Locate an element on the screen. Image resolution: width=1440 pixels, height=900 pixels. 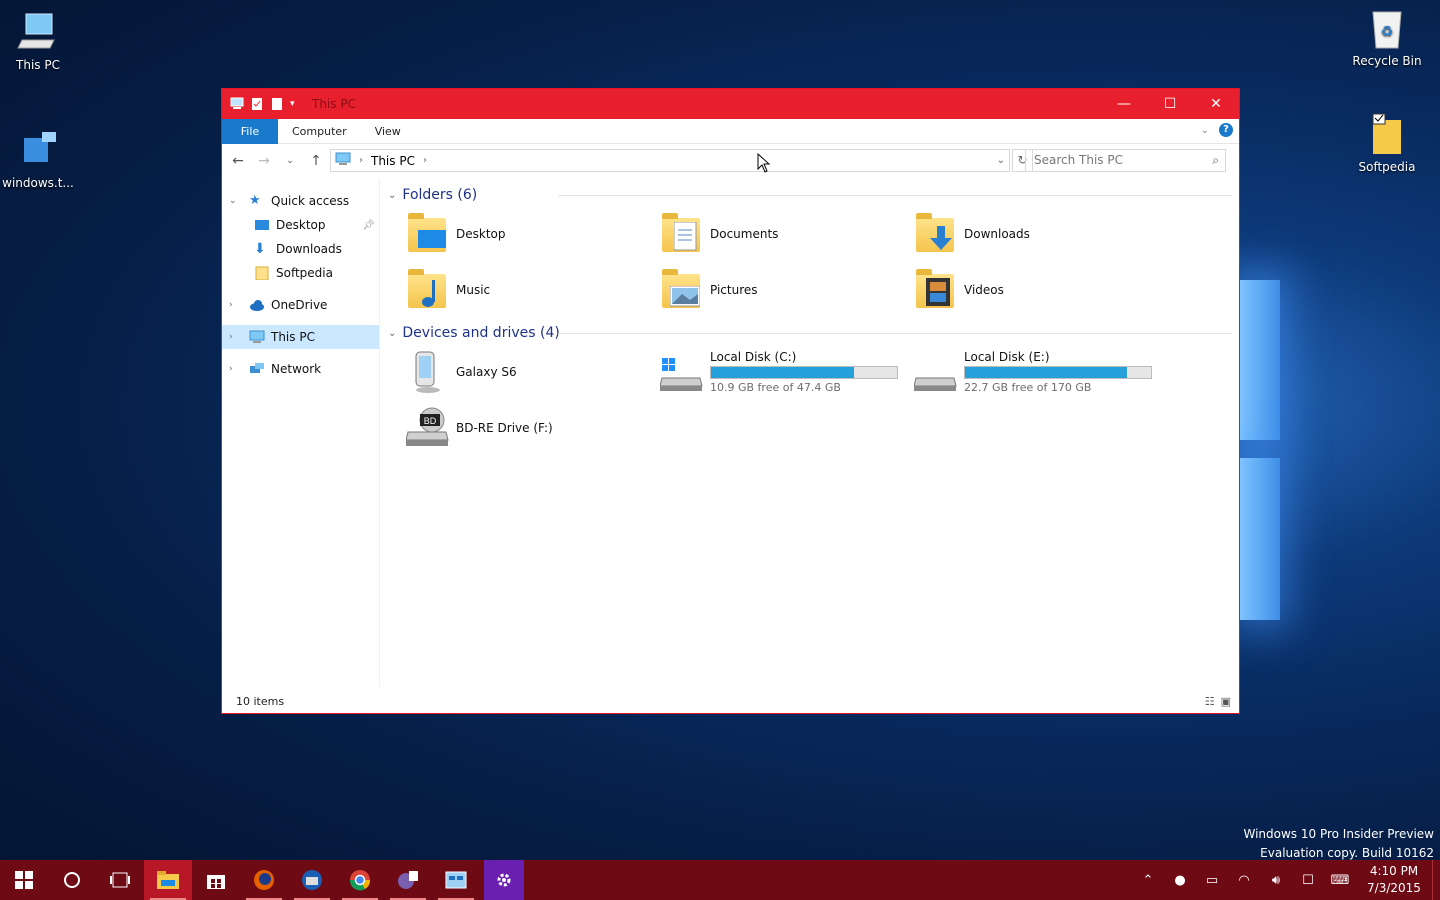
pin-icon: 📌︎ is located at coordinates (368, 225).